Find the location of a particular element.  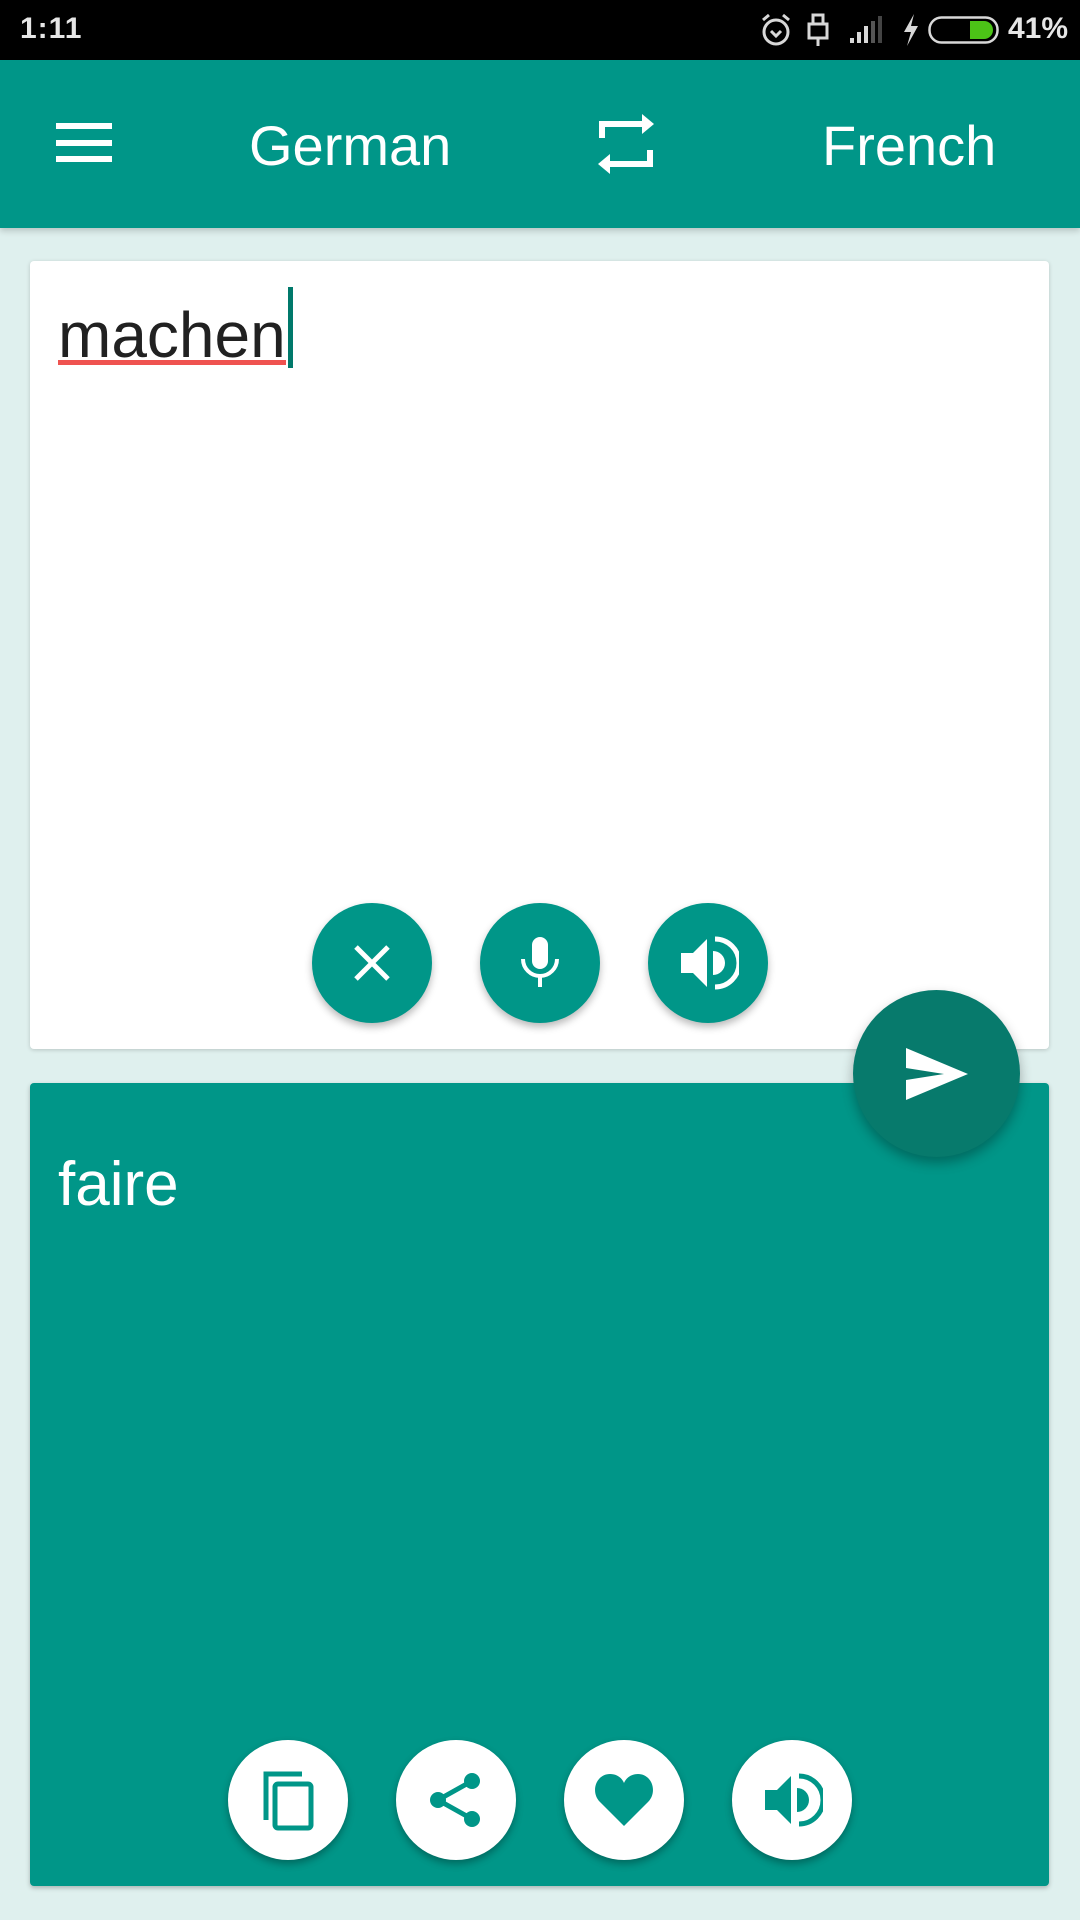

status-bar: 1:11 41% is located at coordinates (540, 30).